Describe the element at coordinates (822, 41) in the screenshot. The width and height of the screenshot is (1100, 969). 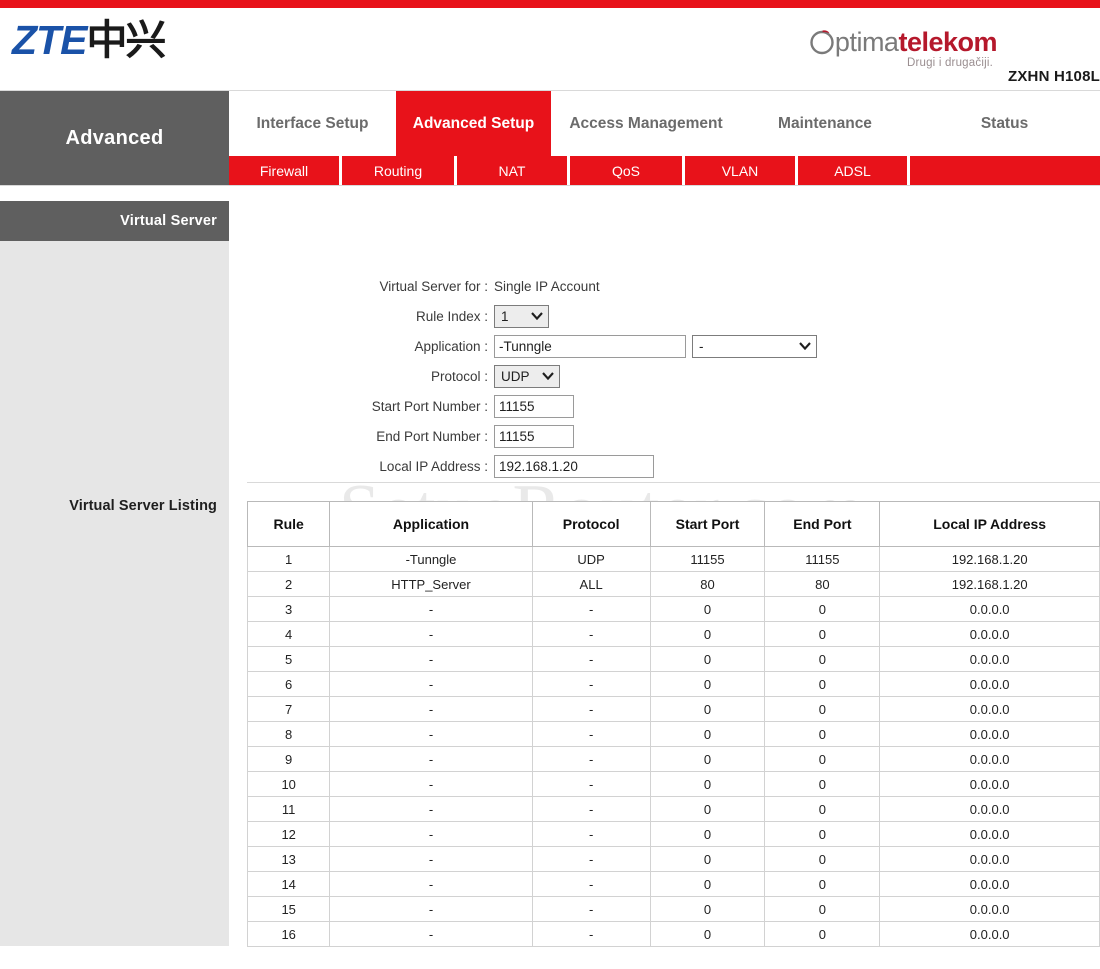
I see `optima-o-icon` at that location.